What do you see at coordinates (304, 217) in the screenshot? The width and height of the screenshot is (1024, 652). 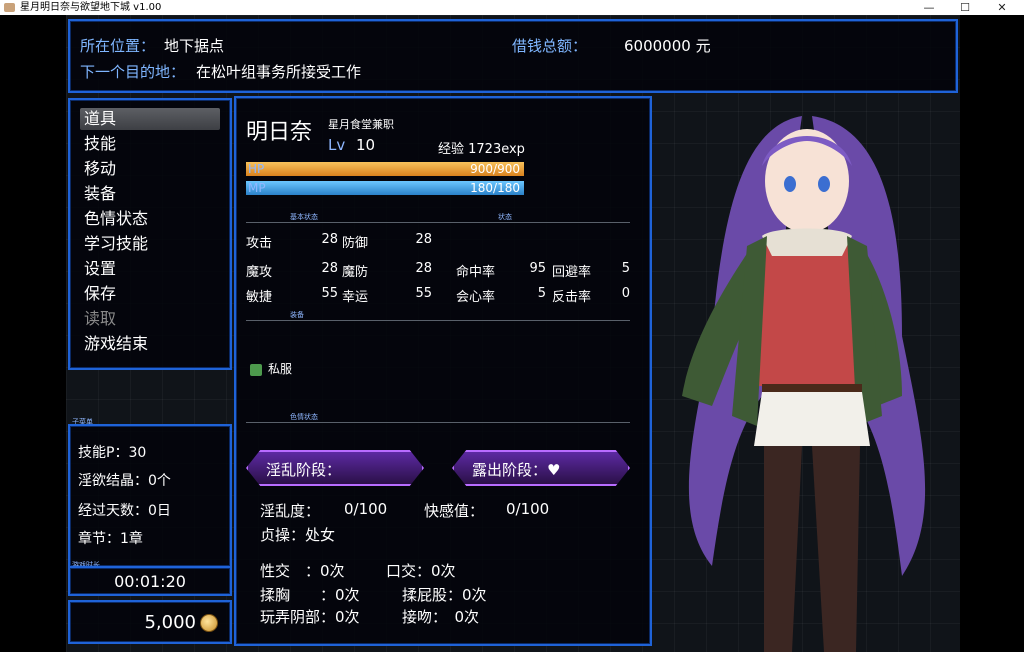 I see `basic-status-tag: 基本状态` at bounding box center [304, 217].